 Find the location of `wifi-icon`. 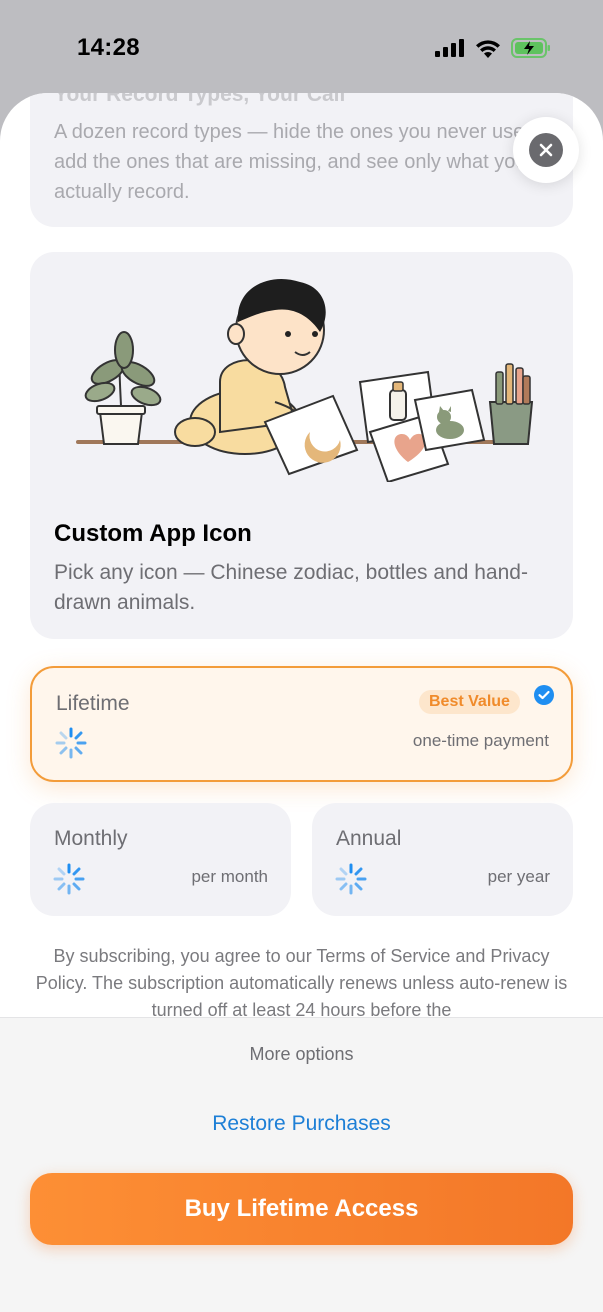

wifi-icon is located at coordinates (488, 48).